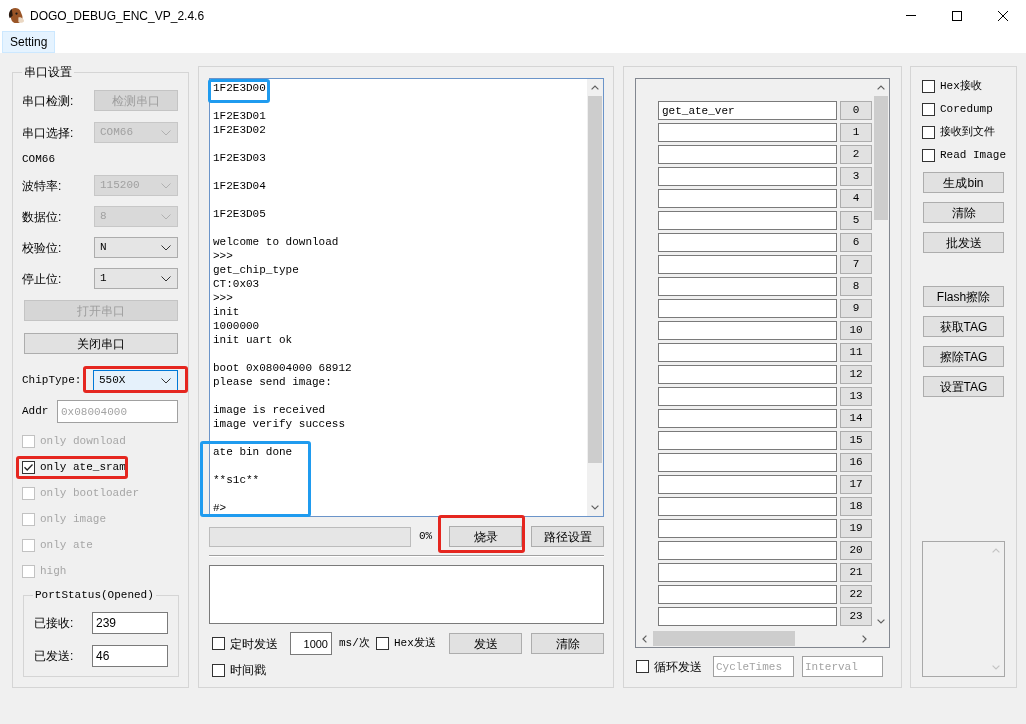 This screenshot has width=1026, height=724. What do you see at coordinates (842, 666) in the screenshot?
I see `interval-input: Interval` at bounding box center [842, 666].